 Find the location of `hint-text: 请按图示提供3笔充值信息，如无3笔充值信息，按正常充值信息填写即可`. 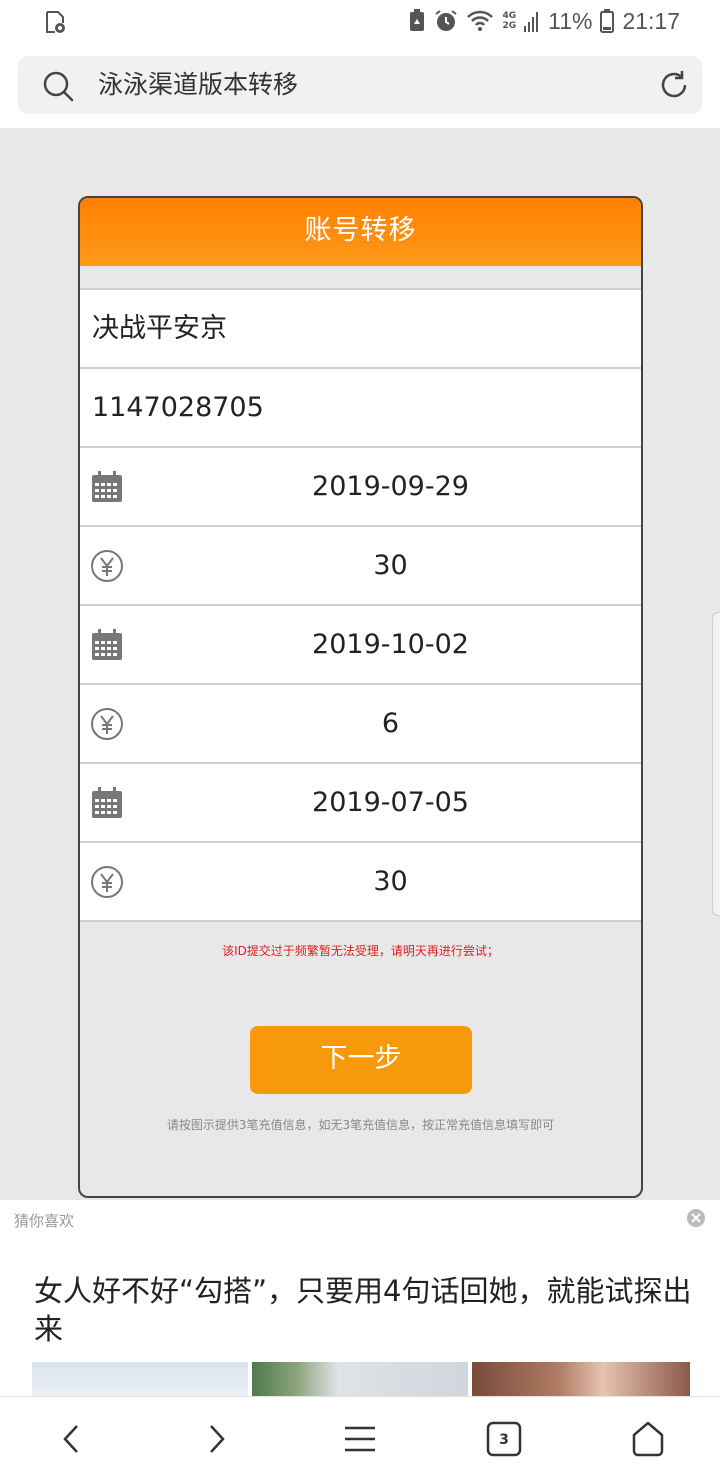

hint-text: 请按图示提供3笔充值信息，如无3笔充值信息，按正常充值信息填写即可 is located at coordinates (360, 1125).